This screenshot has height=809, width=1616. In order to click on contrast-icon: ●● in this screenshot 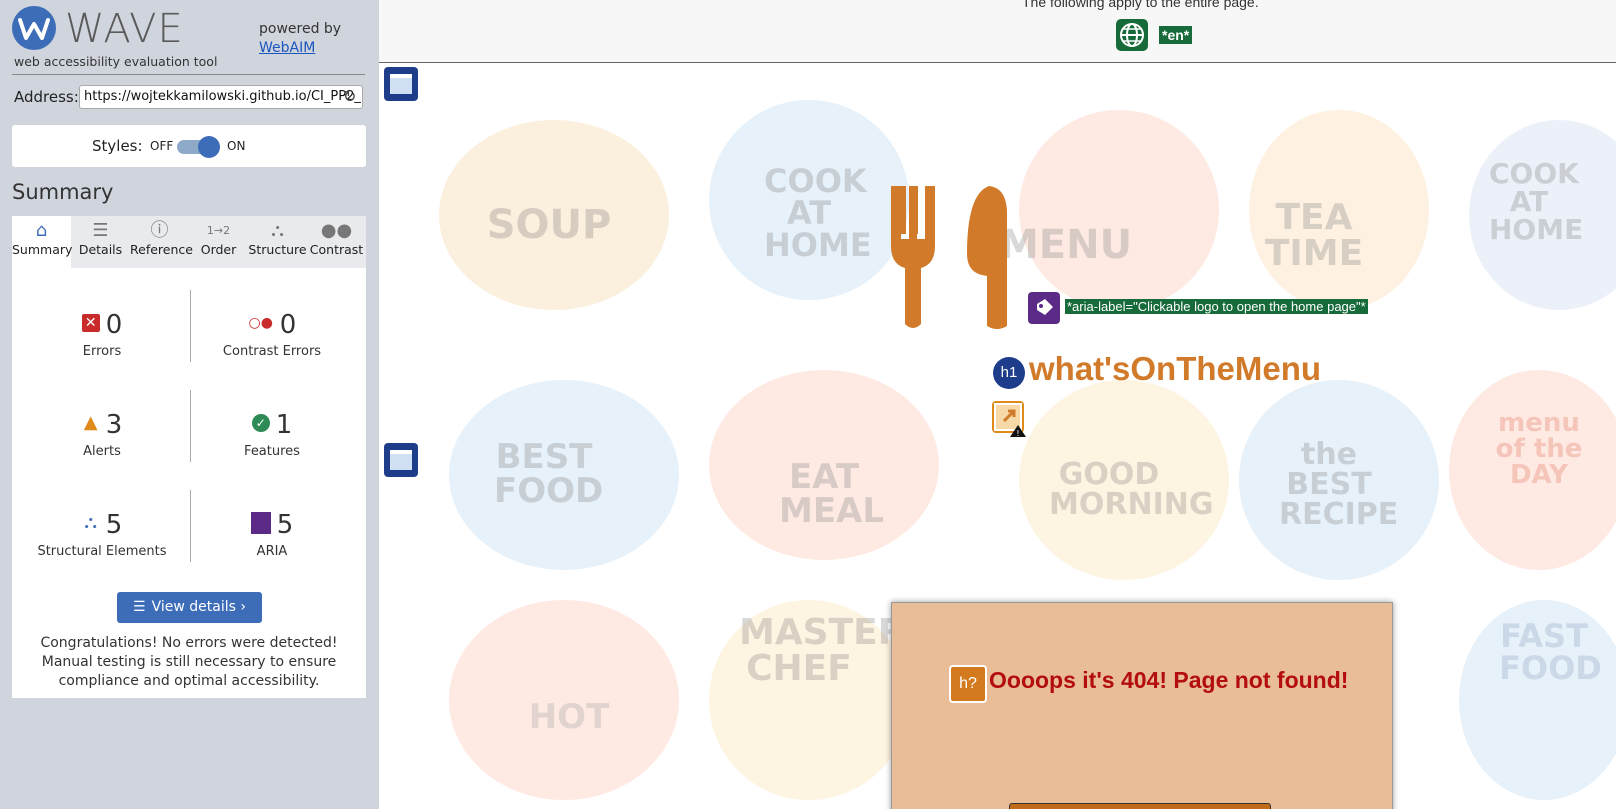, I will do `click(336, 230)`.